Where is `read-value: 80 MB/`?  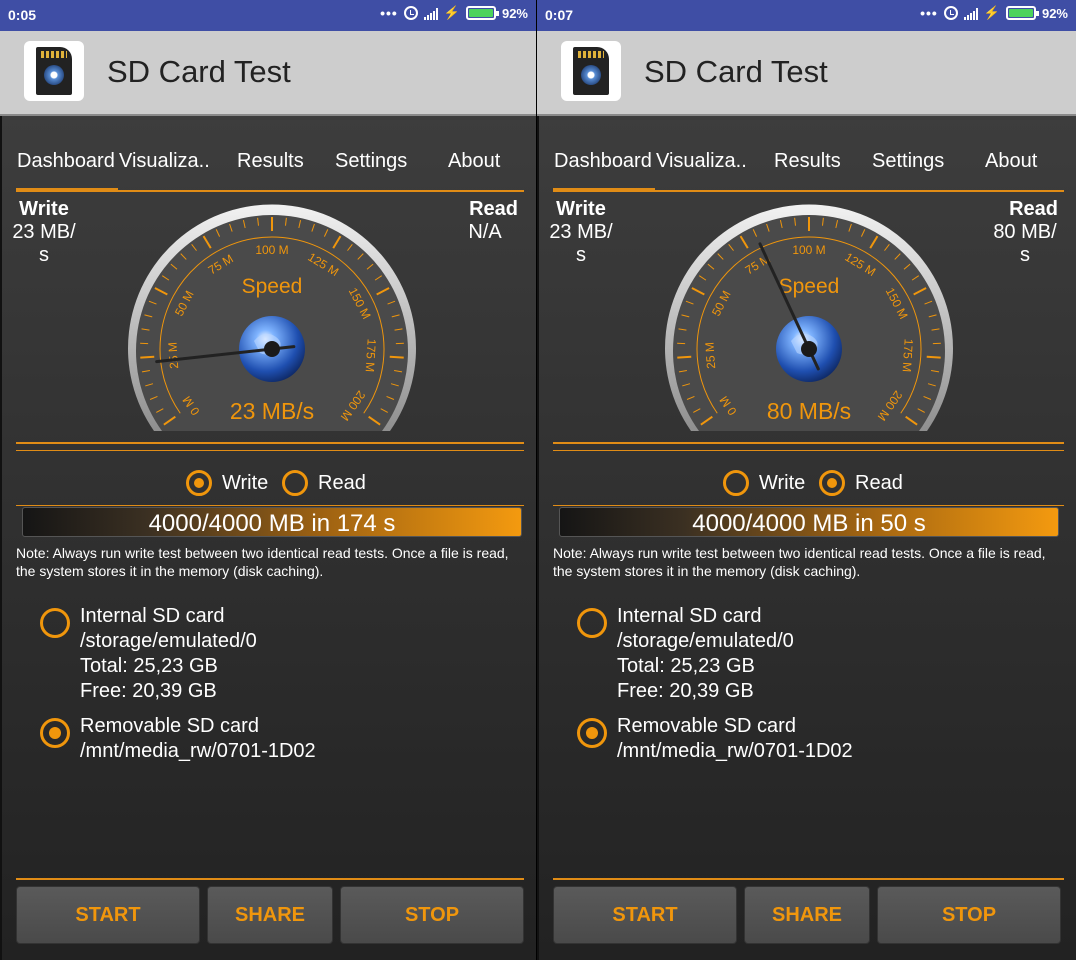
read-value: 80 MB/ is located at coordinates (1025, 232).